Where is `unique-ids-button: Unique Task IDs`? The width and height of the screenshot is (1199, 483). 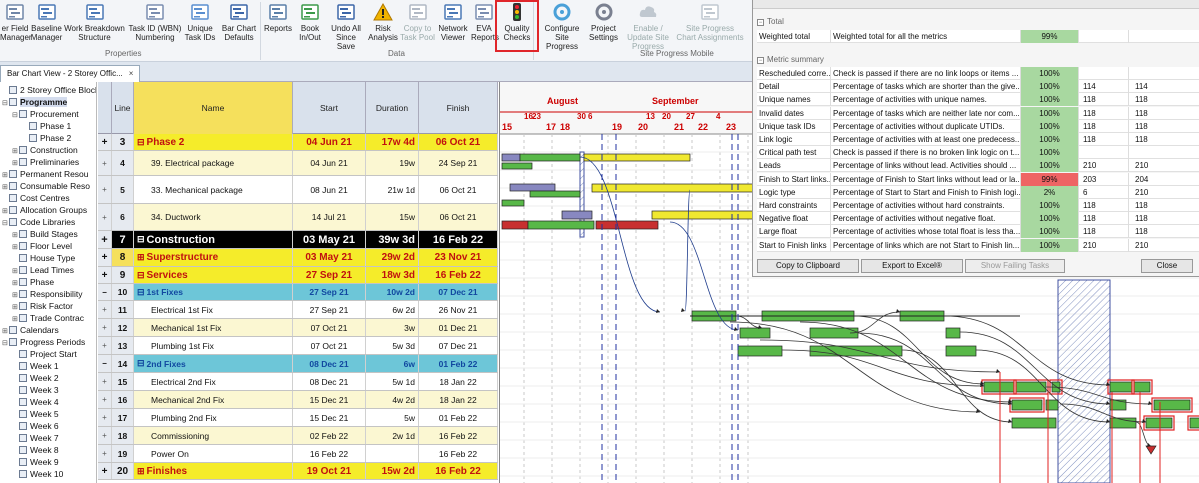 unique-ids-button: Unique Task IDs is located at coordinates (200, 24).